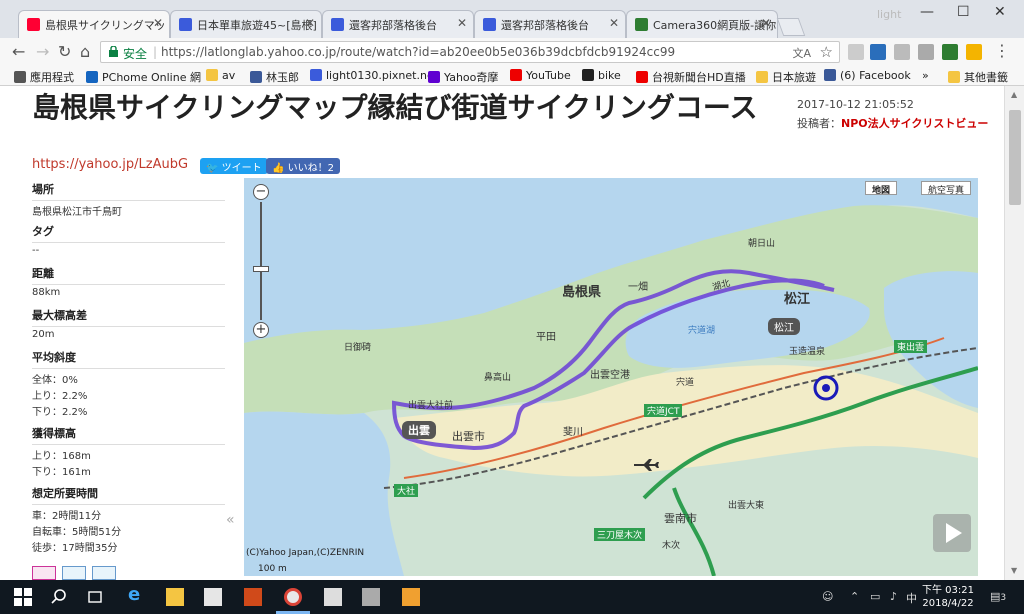 This screenshot has height=614, width=1024. What do you see at coordinates (261, 330) in the screenshot?
I see `zoom-in-button: +` at bounding box center [261, 330].